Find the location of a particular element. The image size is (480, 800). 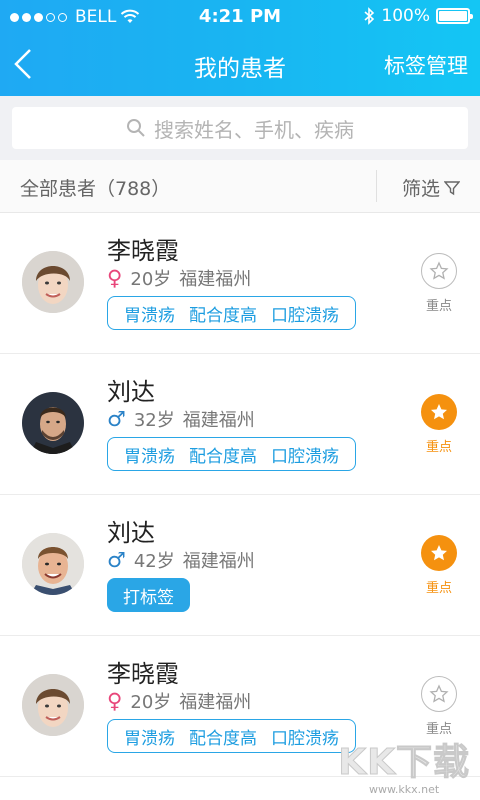

search-area: 搜索姓名、手机、疾病 is located at coordinates (240, 128).